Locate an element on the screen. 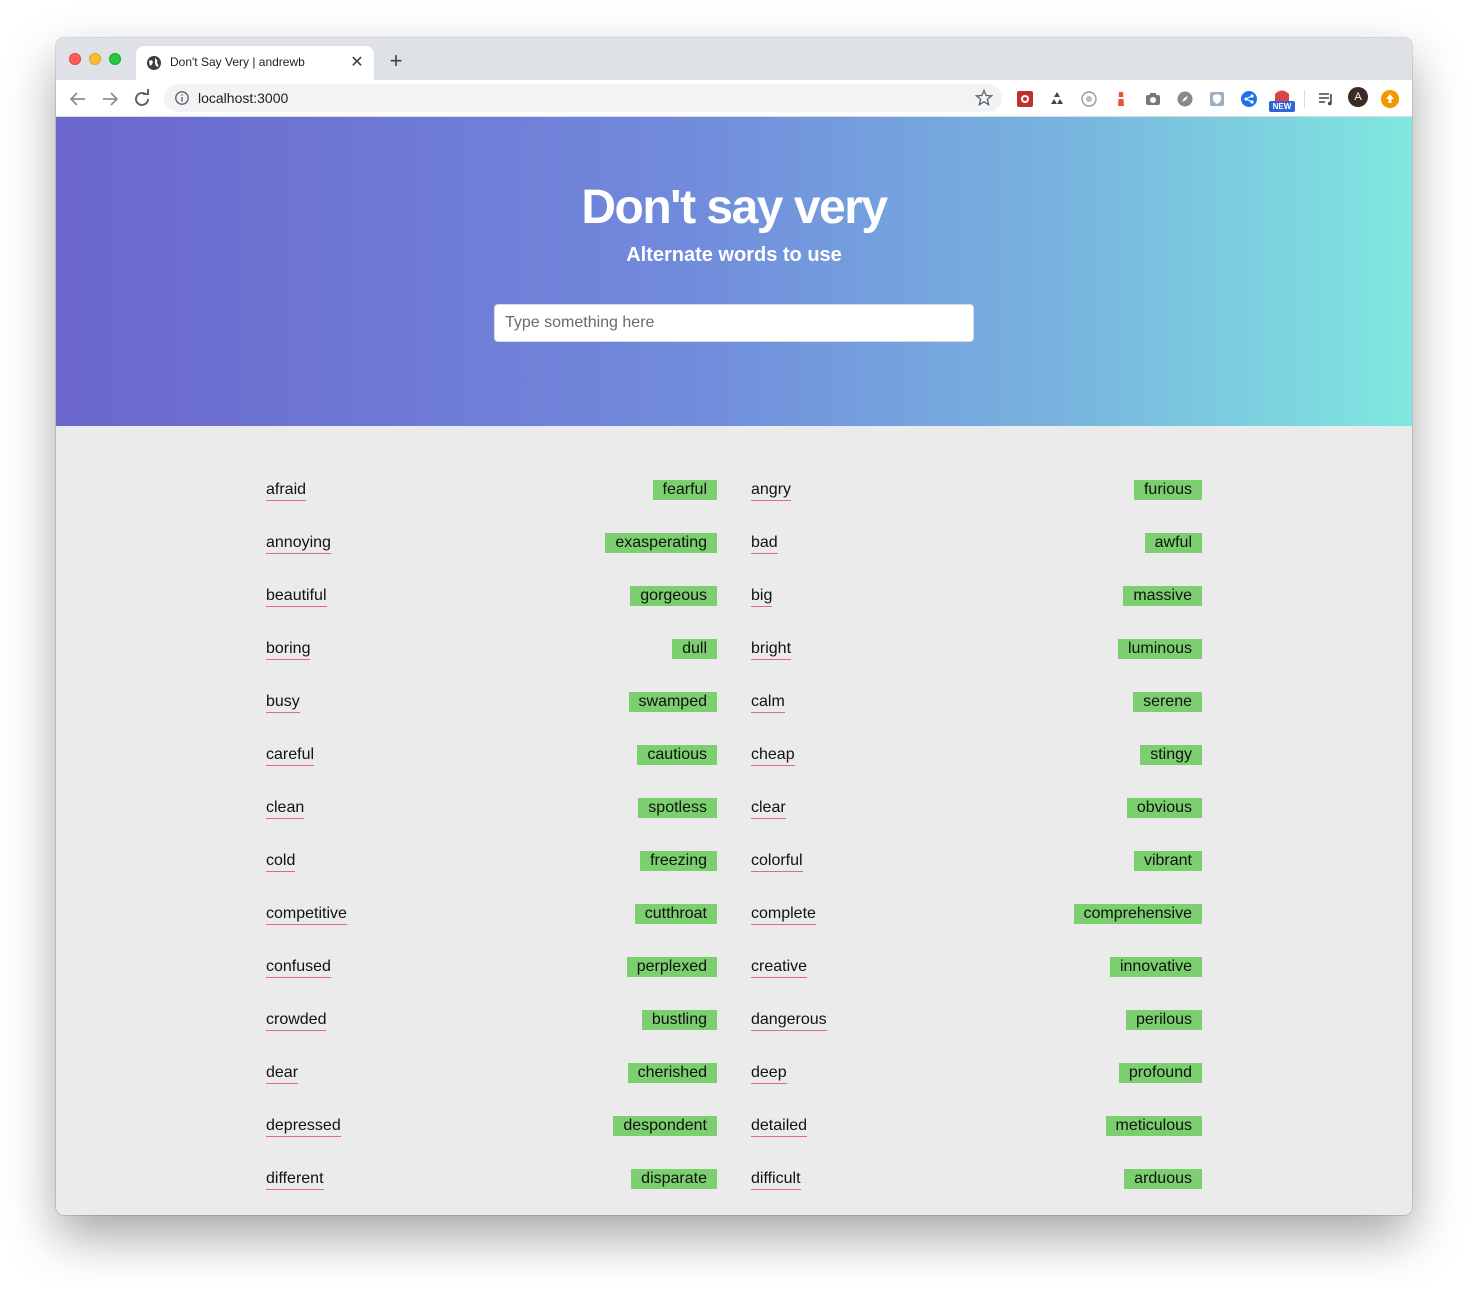 This screenshot has height=1289, width=1468. bookmark-star-icon is located at coordinates (984, 98).